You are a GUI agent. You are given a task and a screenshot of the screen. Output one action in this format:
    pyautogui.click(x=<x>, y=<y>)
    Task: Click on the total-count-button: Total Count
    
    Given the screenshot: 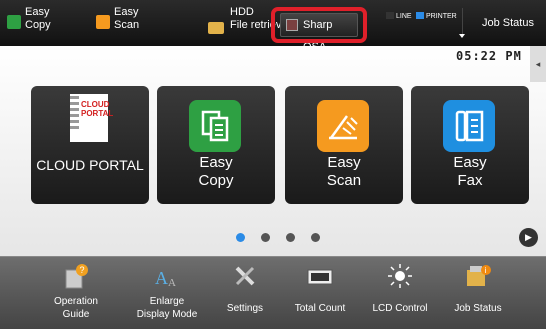 What is the action you would take?
    pyautogui.click(x=320, y=293)
    